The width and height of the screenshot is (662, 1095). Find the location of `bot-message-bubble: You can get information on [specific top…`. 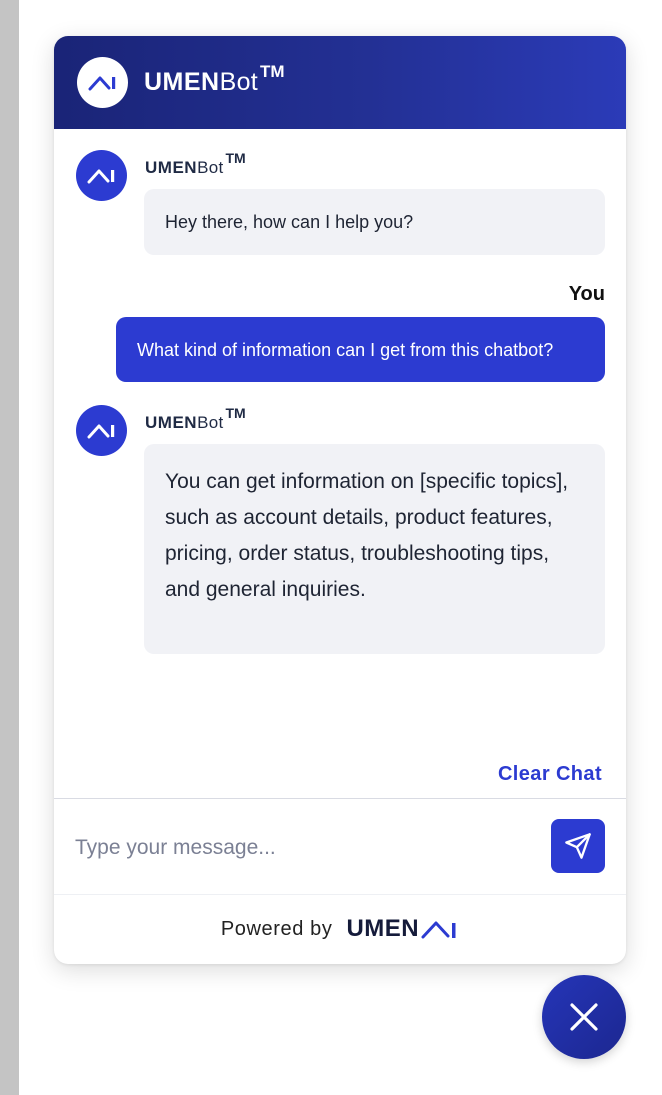

bot-message-bubble: You can get information on [specific top… is located at coordinates (374, 549).